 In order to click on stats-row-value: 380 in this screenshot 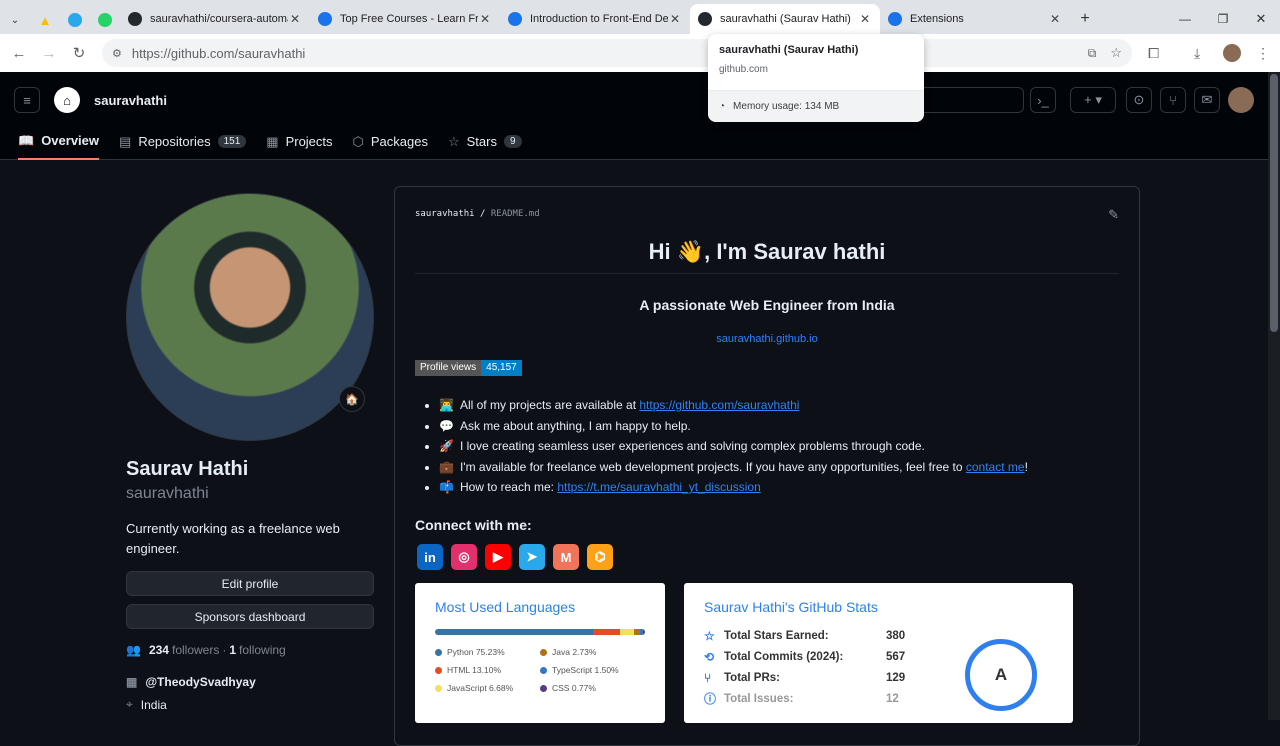, I will do `click(896, 635)`.